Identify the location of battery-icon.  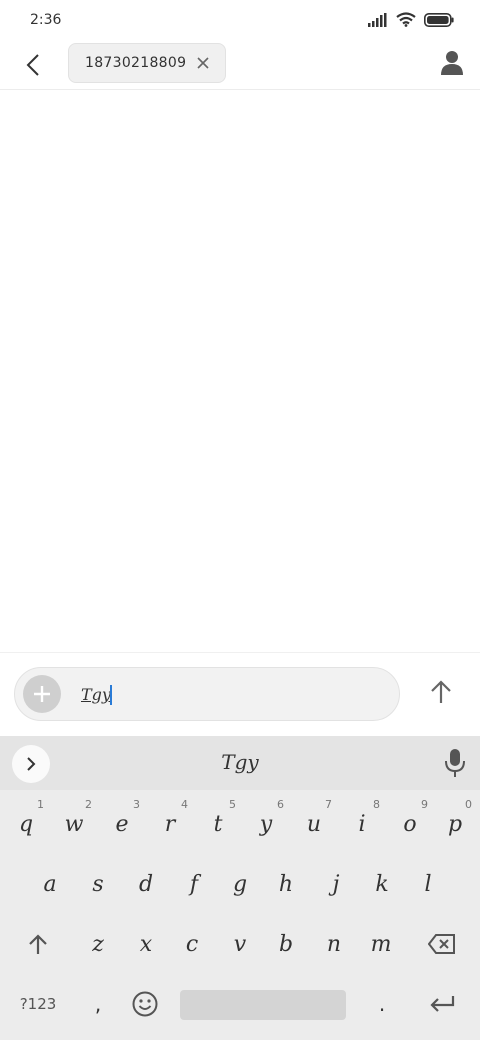
(439, 19).